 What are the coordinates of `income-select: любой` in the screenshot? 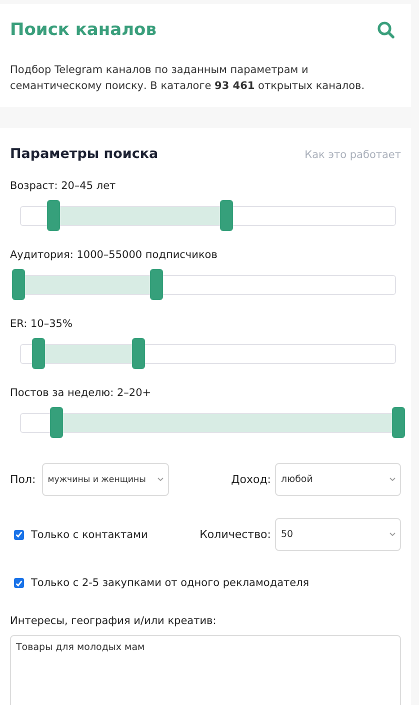 It's located at (338, 479).